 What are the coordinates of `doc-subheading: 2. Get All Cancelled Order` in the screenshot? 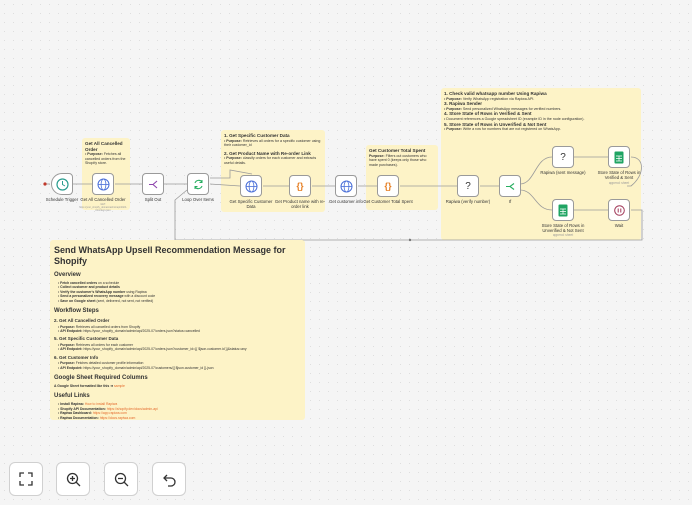 It's located at (82, 321).